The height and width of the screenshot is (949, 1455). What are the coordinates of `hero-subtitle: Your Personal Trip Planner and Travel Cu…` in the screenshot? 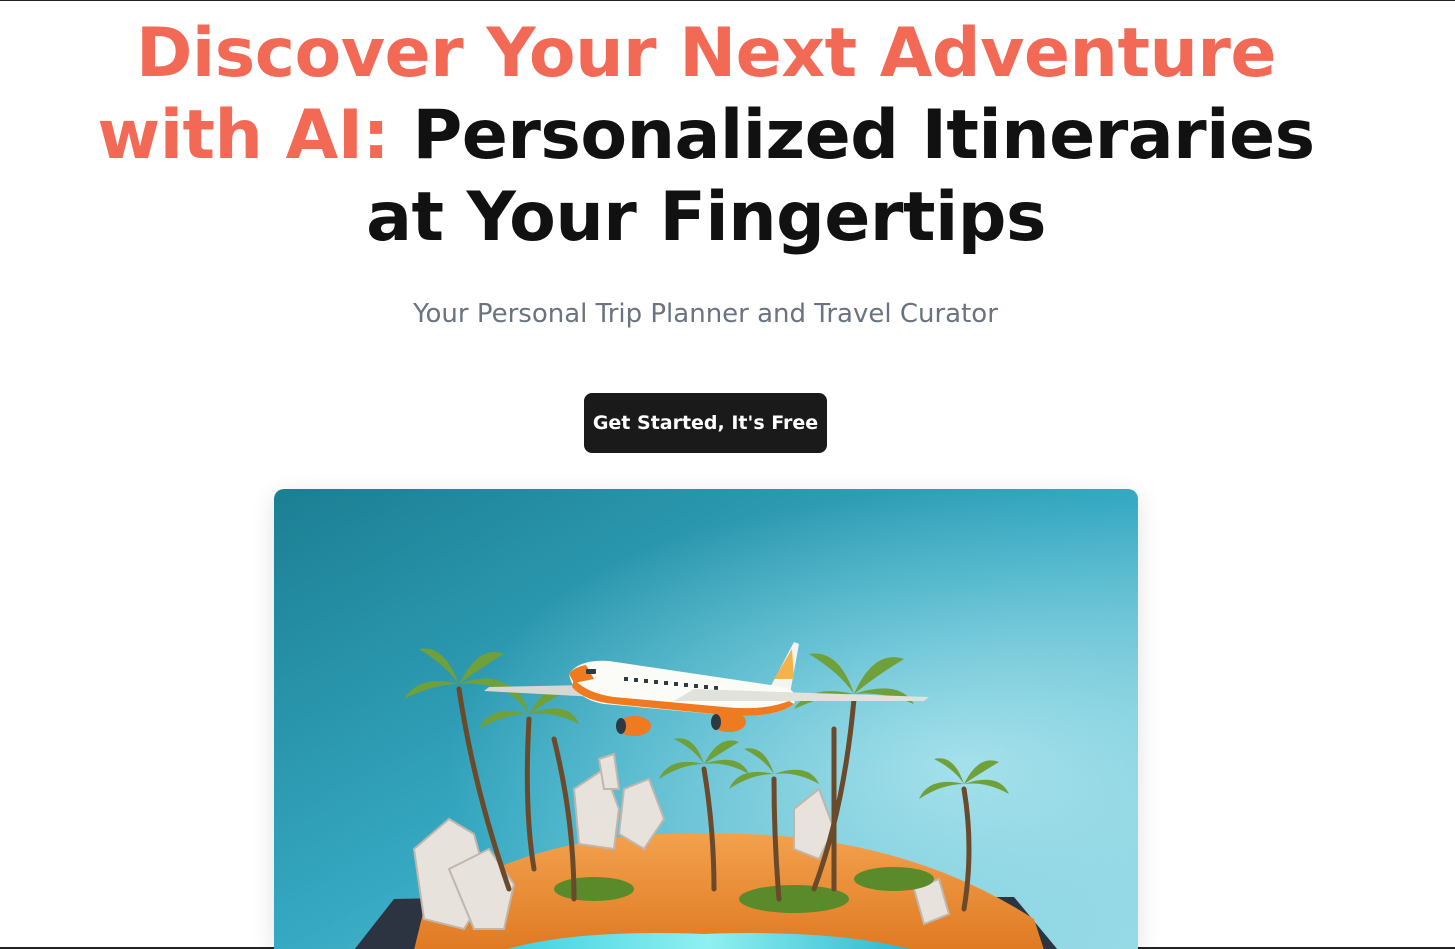 It's located at (705, 314).